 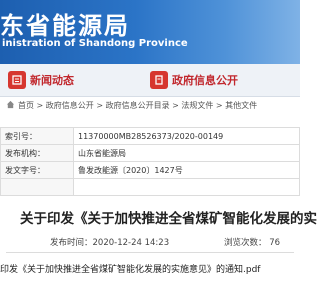 I want to click on nav-item-gov-info: 政府信息公开, so click(x=194, y=80).